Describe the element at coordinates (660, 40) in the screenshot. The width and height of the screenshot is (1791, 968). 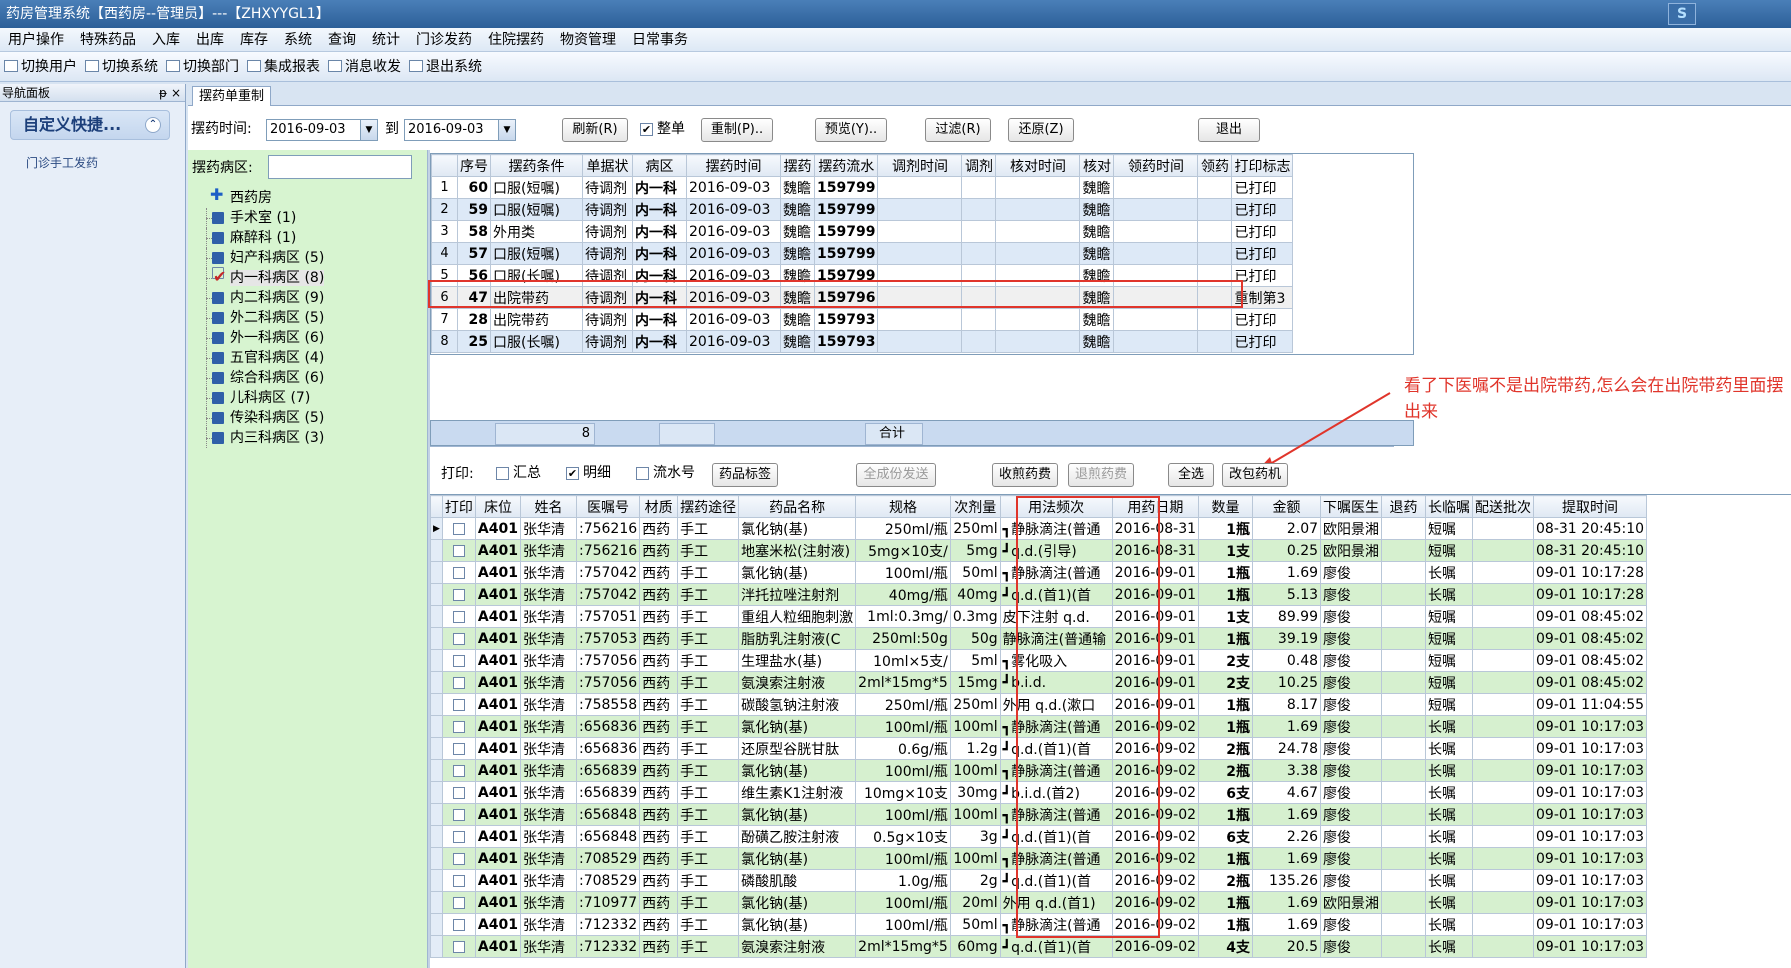
I see `menu-item-11: 日常事务` at that location.